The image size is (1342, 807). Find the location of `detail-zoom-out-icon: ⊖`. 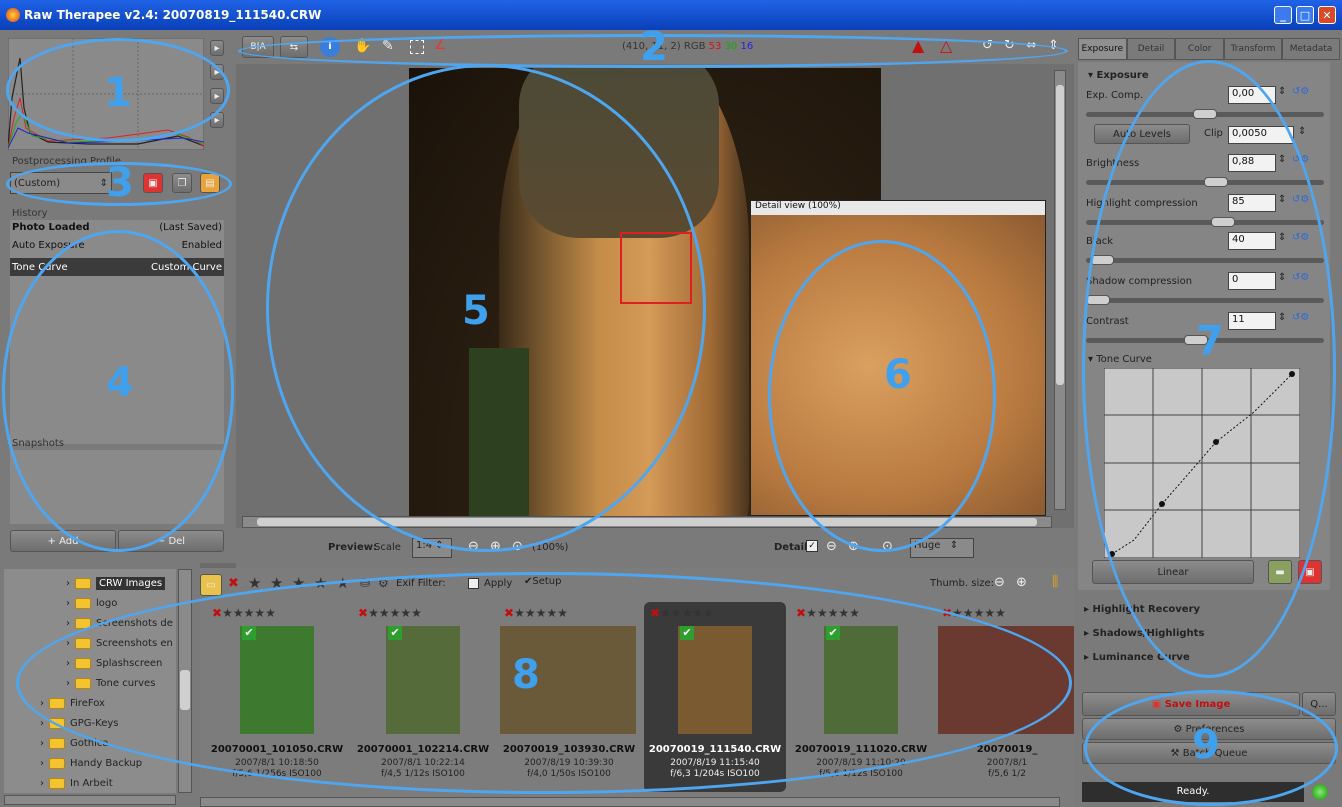

detail-zoom-out-icon: ⊖ is located at coordinates (831, 546).